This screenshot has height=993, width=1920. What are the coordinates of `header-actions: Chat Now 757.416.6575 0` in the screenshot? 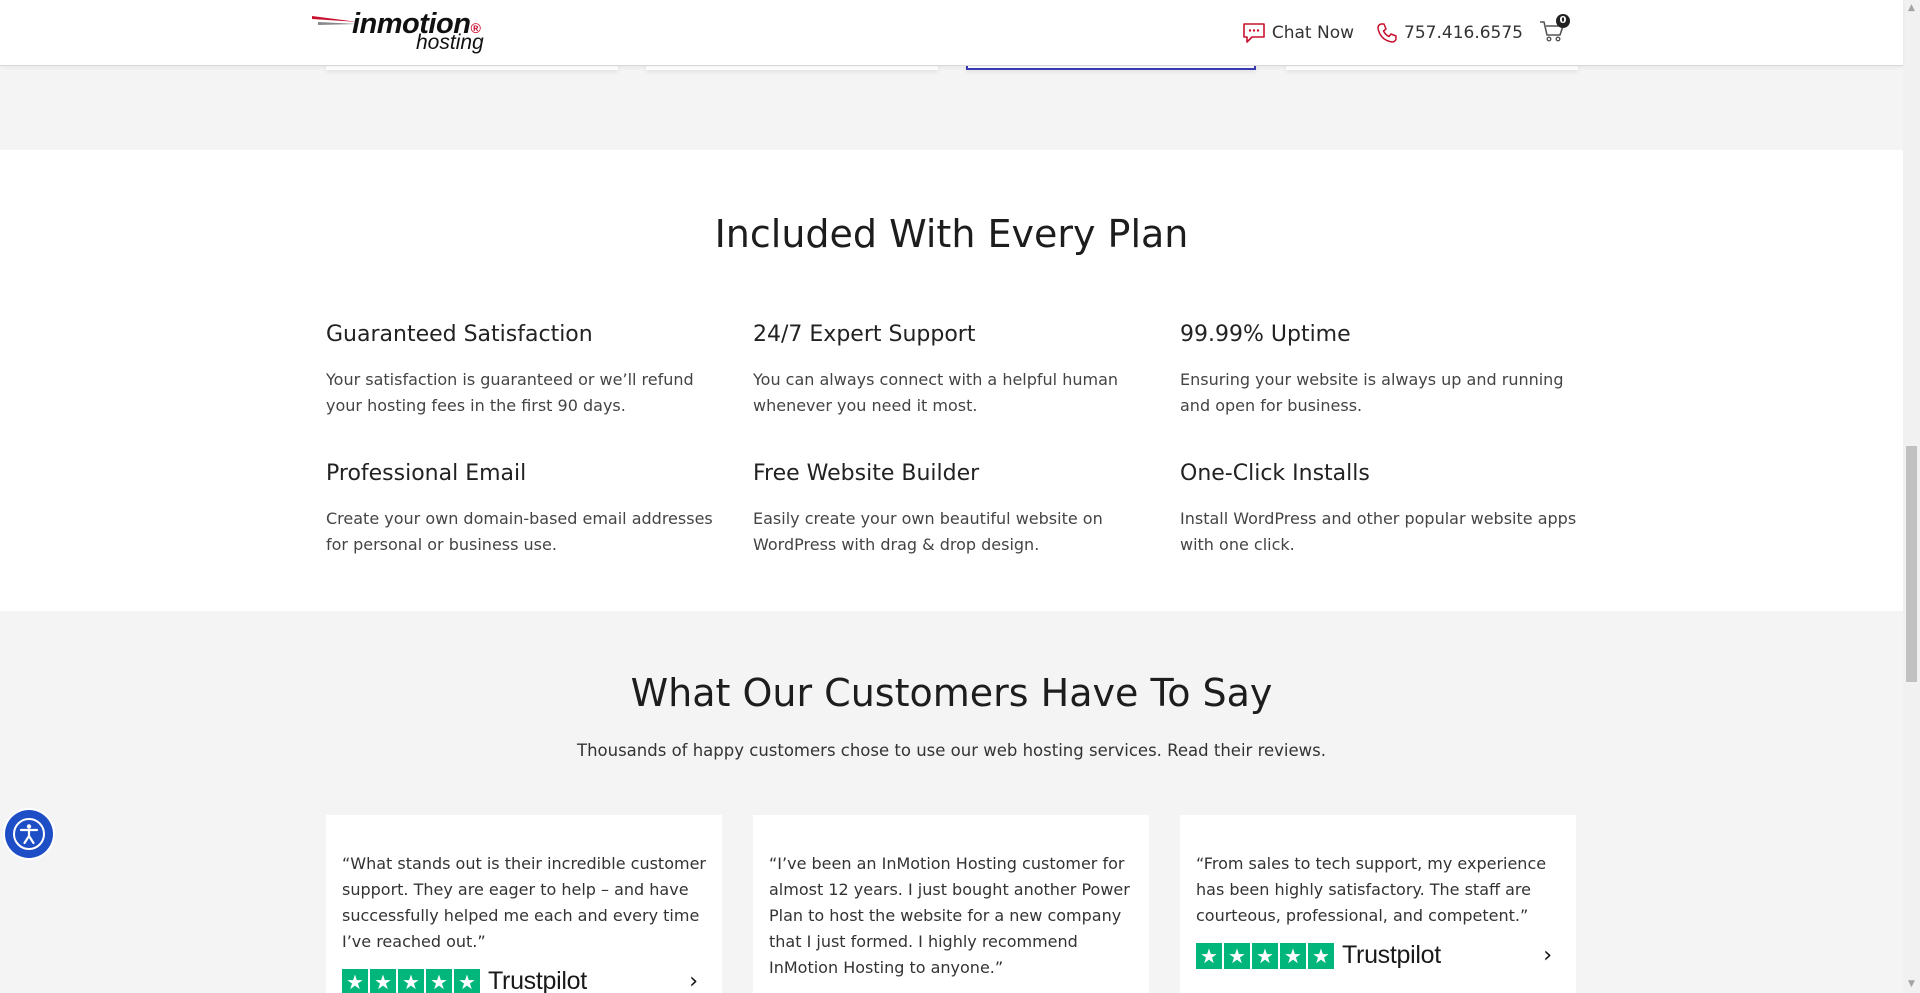 It's located at (1395, 31).